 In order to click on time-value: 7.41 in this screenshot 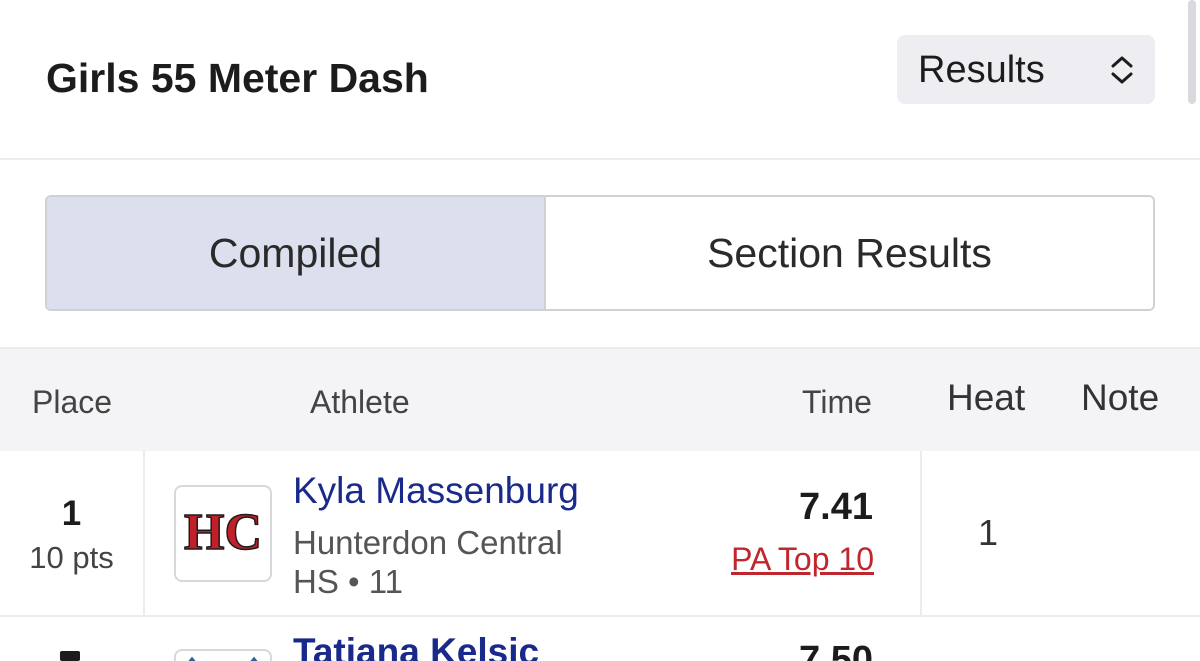, I will do `click(836, 507)`.